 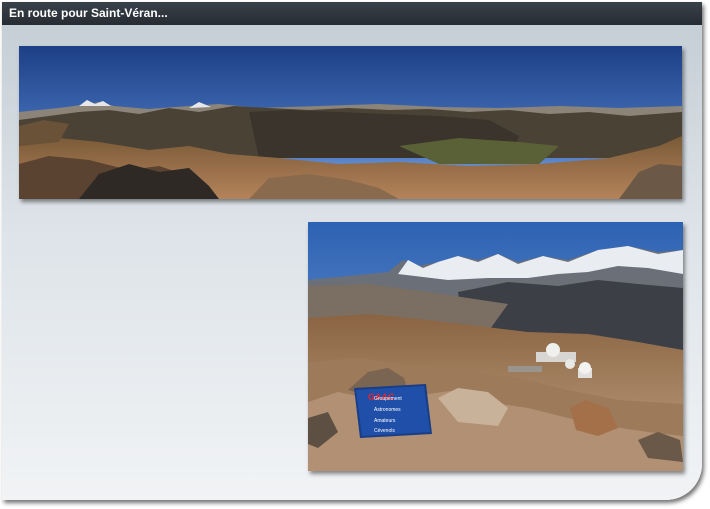 What do you see at coordinates (385, 421) in the screenshot?
I see `sign-line-3: Amateurs` at bounding box center [385, 421].